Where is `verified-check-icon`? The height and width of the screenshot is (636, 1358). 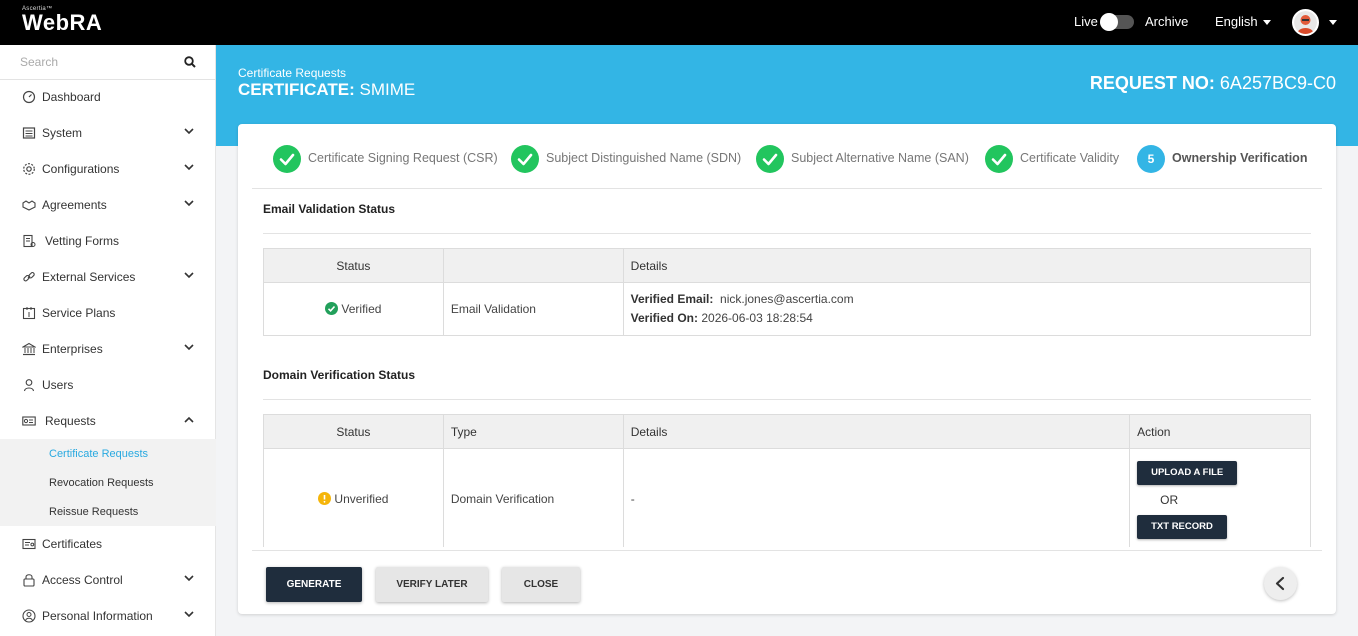 verified-check-icon is located at coordinates (332, 308).